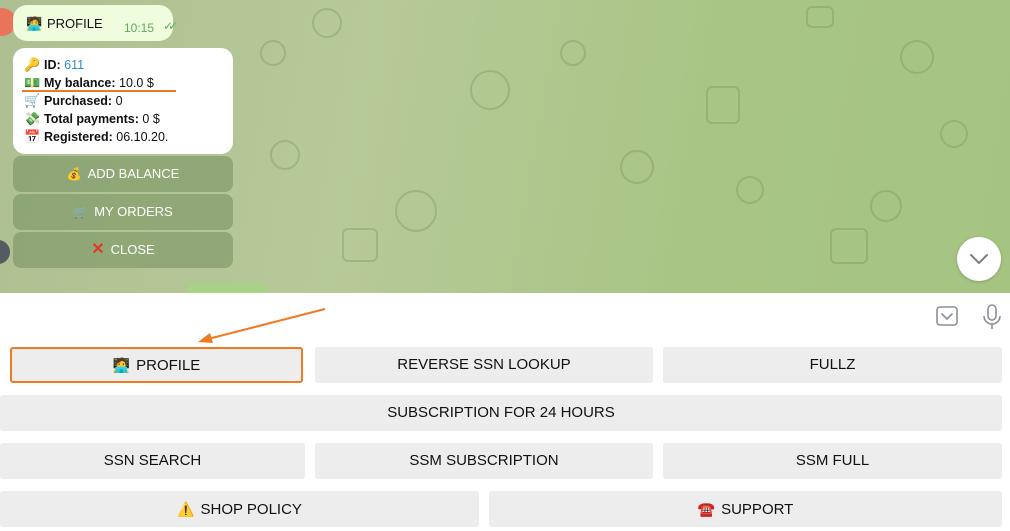 The image size is (1010, 531). I want to click on profile-registered-value: 06.10.20., so click(142, 137).